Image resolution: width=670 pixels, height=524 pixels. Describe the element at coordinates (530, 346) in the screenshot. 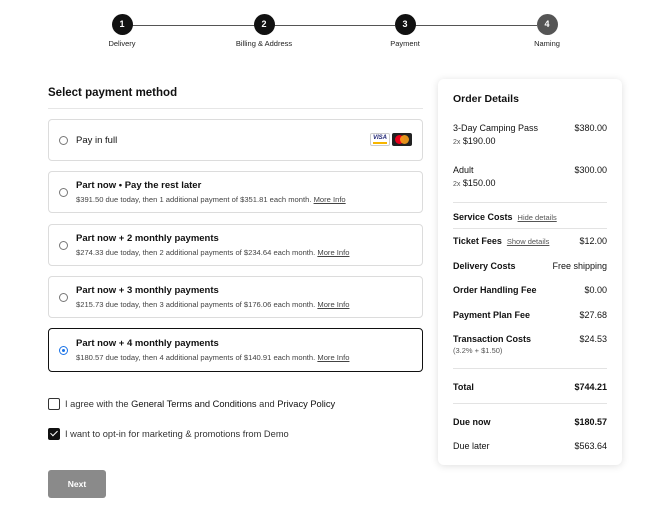

I see `transaction-costs-row: Transaction Costs $24.53 (3.2% + $1.50)` at that location.